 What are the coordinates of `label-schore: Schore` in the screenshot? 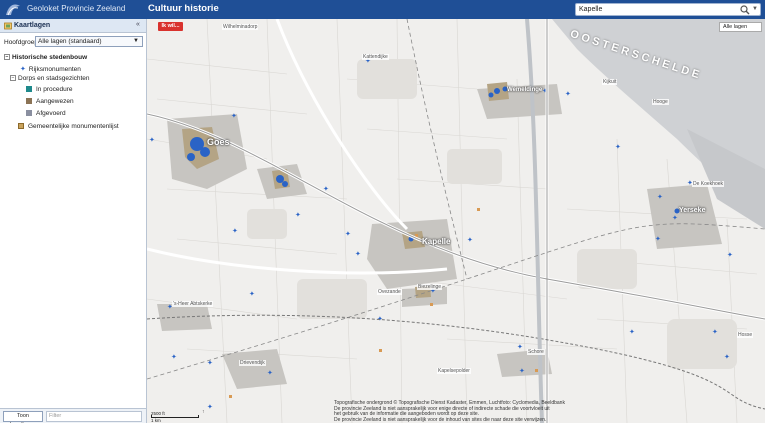 It's located at (536, 352).